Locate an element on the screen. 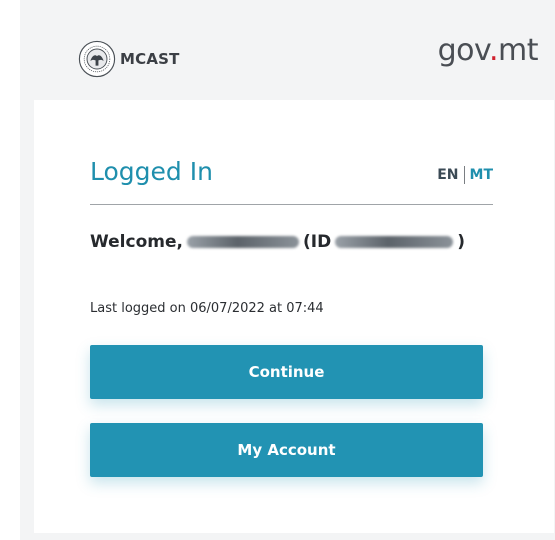  brand-name: MCAST is located at coordinates (150, 59).